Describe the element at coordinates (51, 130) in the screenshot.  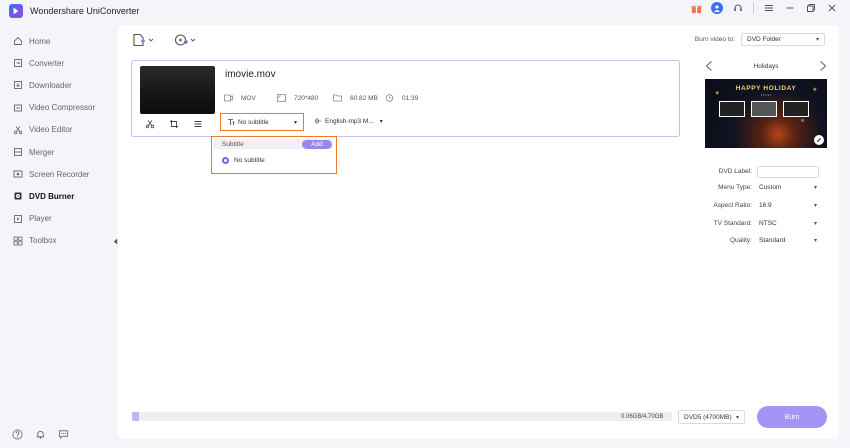
I see `sidebar-item-label: Video Editor` at that location.